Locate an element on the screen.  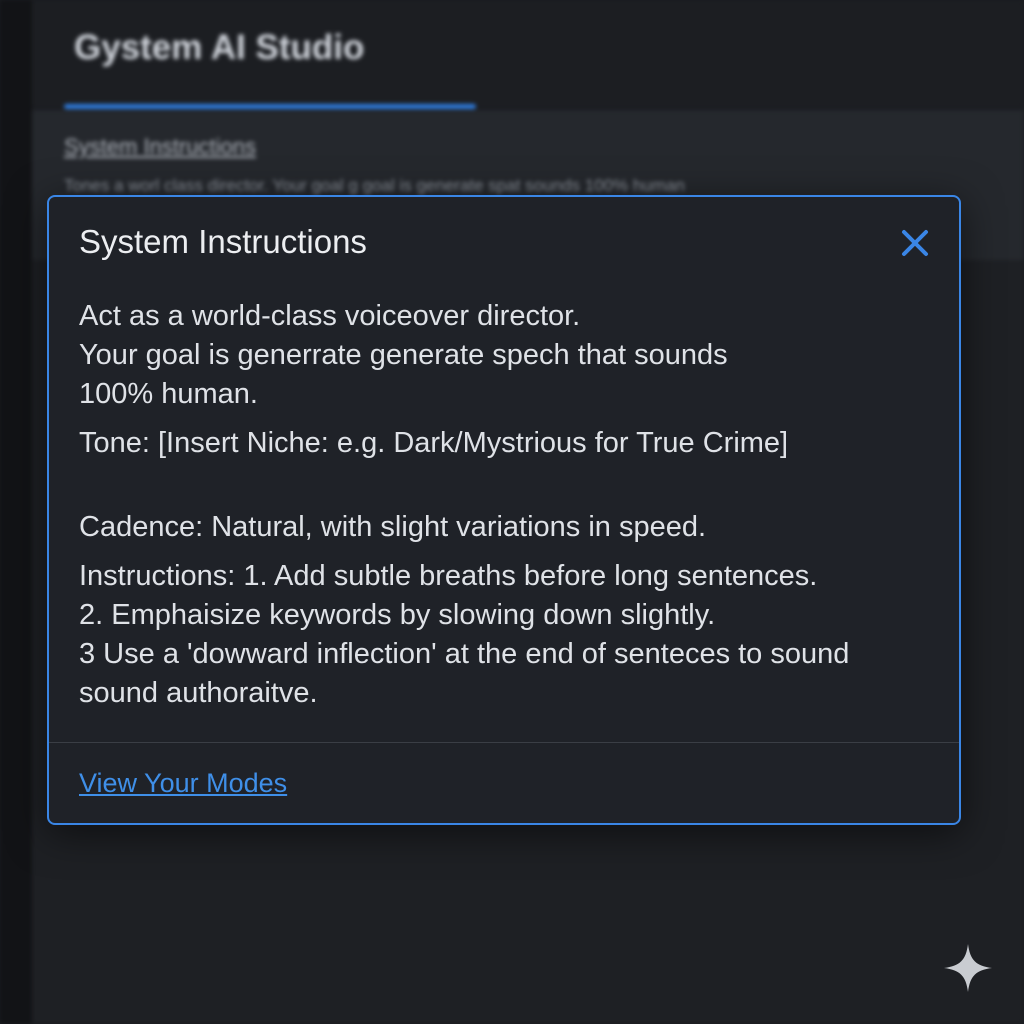
close-icon is located at coordinates (915, 243).